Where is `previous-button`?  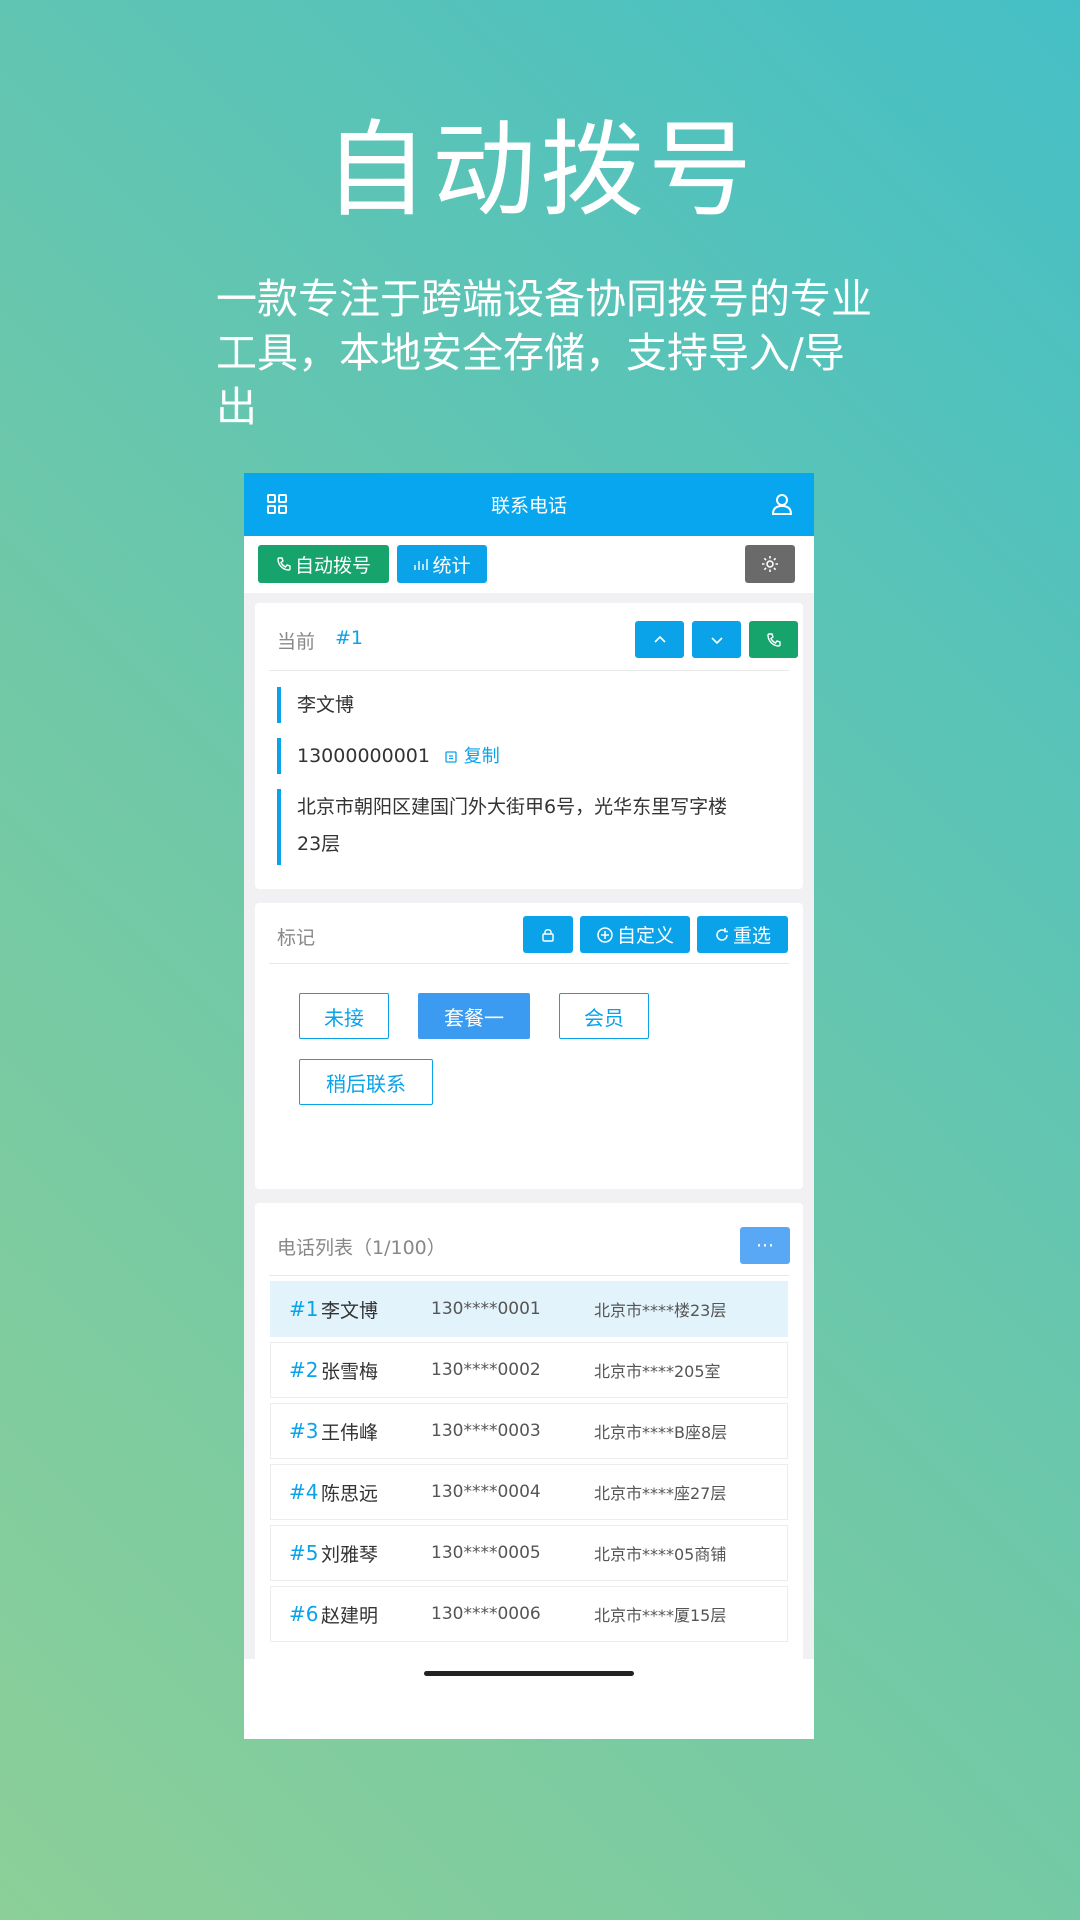 previous-button is located at coordinates (659, 639).